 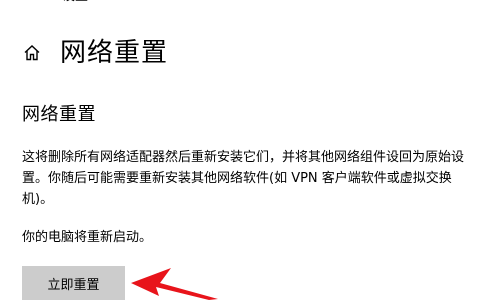 What do you see at coordinates (73, 283) in the screenshot?
I see `reset-now-button: 立即重置` at bounding box center [73, 283].